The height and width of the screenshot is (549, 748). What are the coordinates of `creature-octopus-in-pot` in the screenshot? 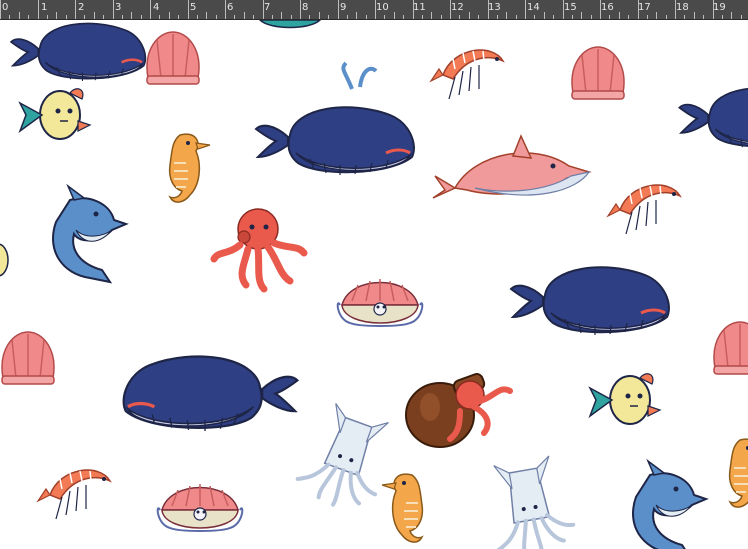 It's located at (459, 409).